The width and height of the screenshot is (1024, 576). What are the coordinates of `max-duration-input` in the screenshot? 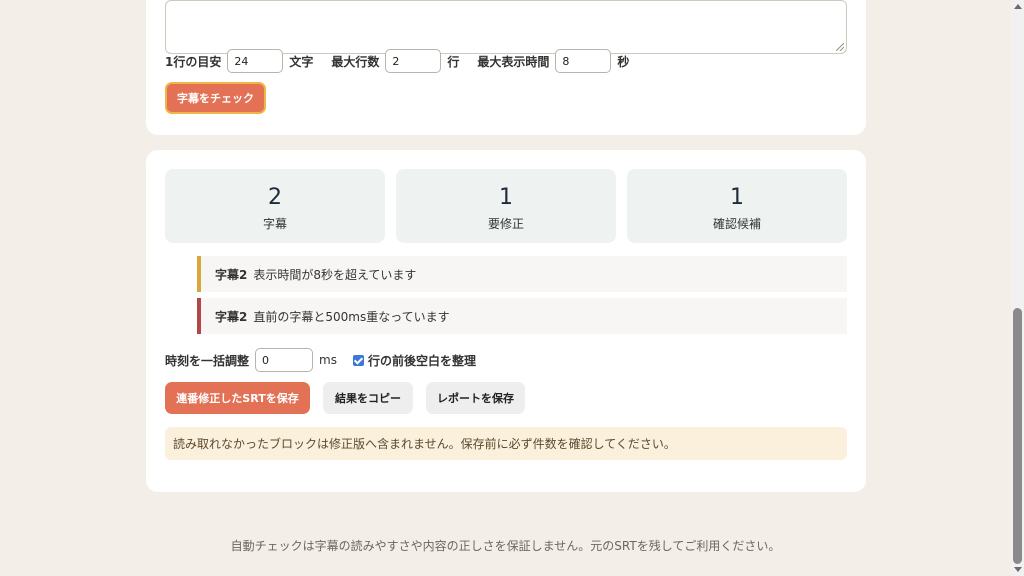 It's located at (583, 61).